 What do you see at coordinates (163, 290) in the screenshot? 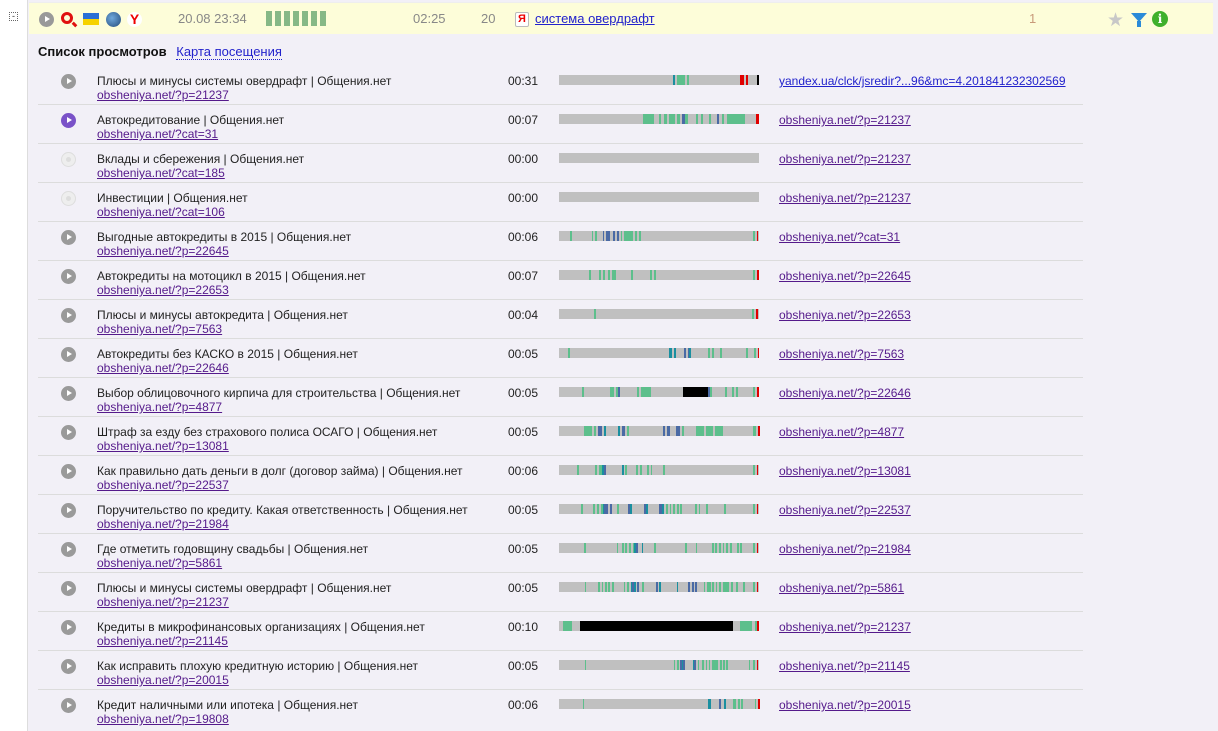
I see `page-url-link: obsheniya.net/?p=22653` at bounding box center [163, 290].